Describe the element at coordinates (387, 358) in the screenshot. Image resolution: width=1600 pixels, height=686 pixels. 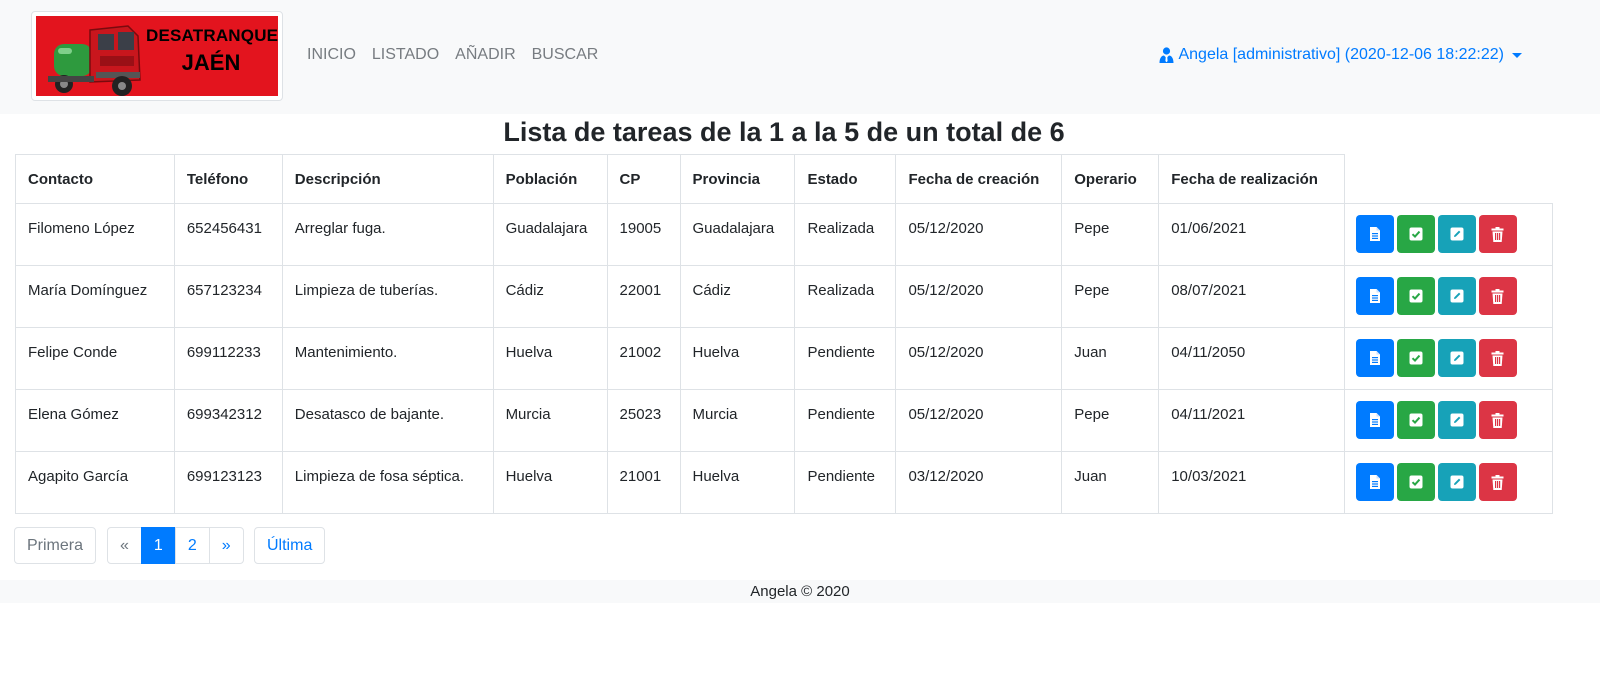
I see `cell-descripcion: Mantenimiento.` at that location.